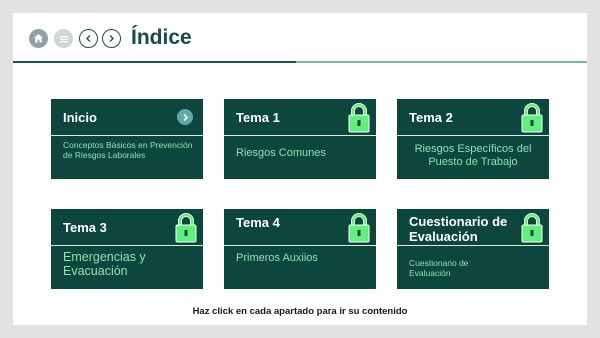 This screenshot has width=600, height=338. Describe the element at coordinates (300, 139) in the screenshot. I see `card-tema-1: Tema 1 Riesgos Comunes` at that location.